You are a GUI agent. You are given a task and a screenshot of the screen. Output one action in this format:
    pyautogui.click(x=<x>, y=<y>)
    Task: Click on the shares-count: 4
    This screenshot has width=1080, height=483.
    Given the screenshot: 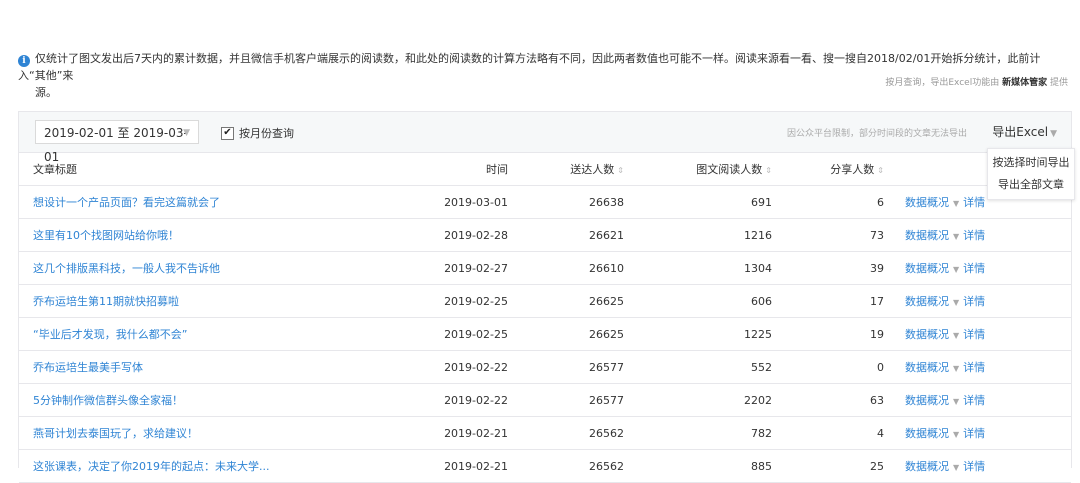 What is the action you would take?
    pyautogui.click(x=829, y=433)
    